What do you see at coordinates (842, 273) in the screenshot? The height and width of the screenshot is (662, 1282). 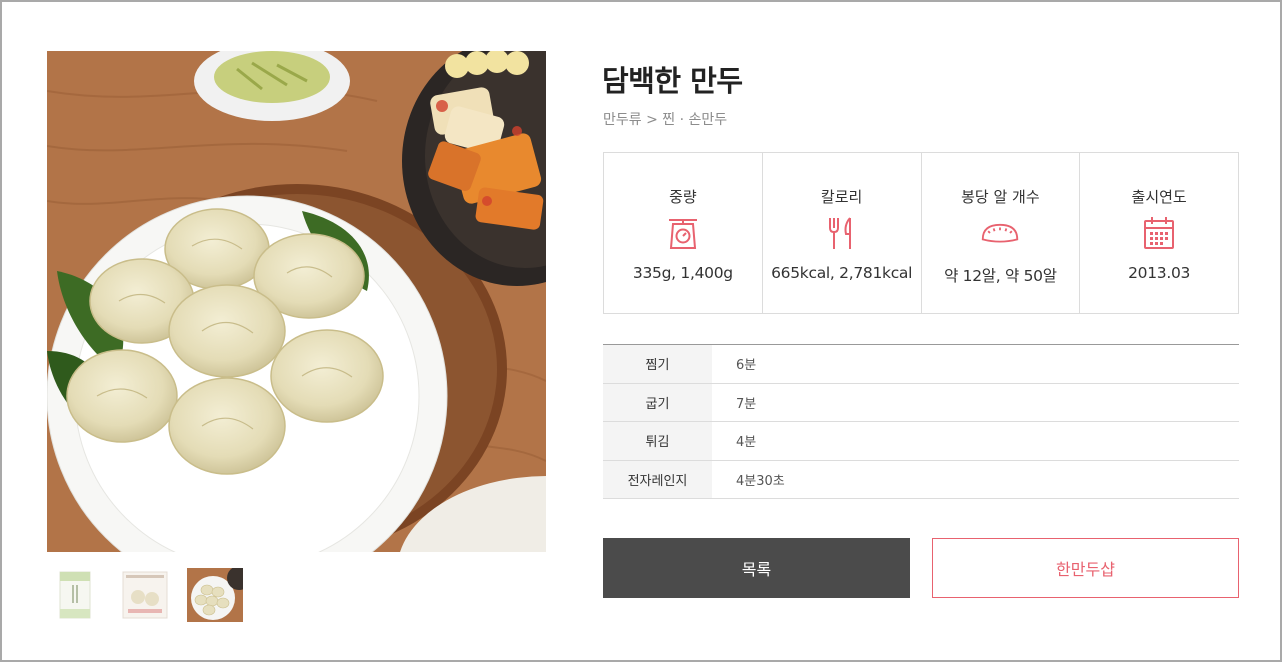 I see `spec-value: 665kcal, 2,781kcal` at bounding box center [842, 273].